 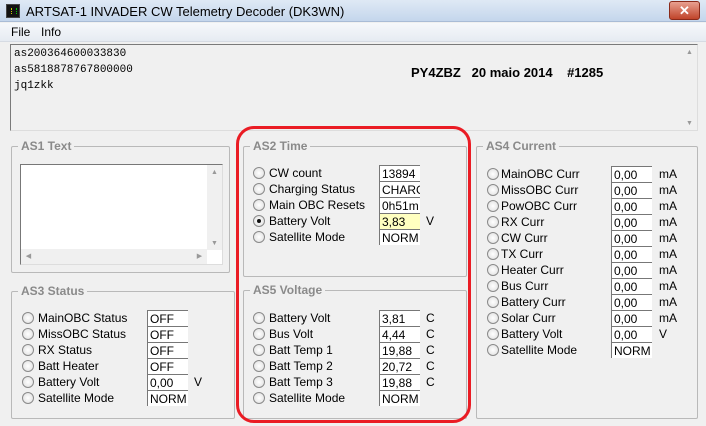 I want to click on scroll-left-icon: ◀, so click(x=28, y=256).